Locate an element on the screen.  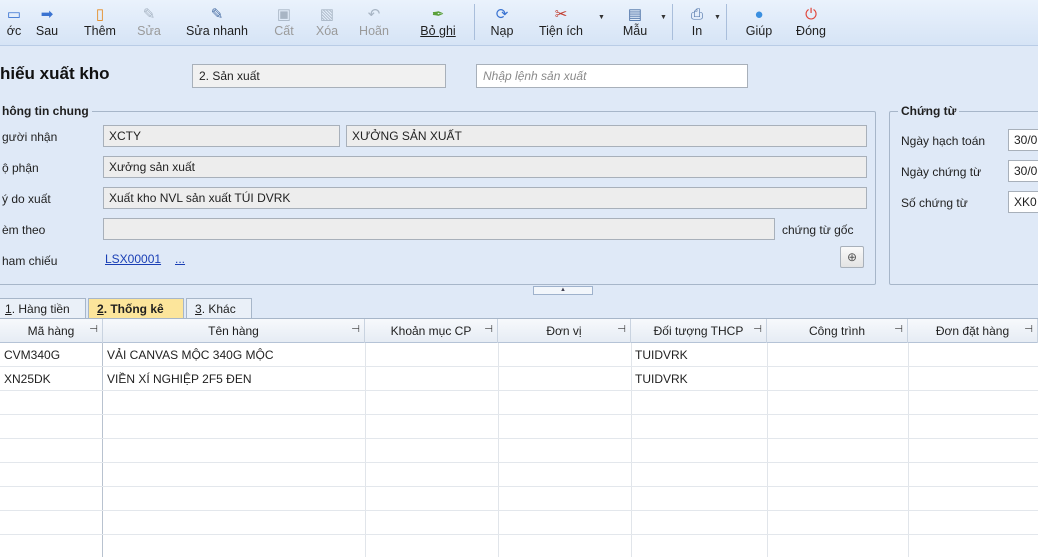
column-header-project: Công trình ⊣ is located at coordinates (837, 331).